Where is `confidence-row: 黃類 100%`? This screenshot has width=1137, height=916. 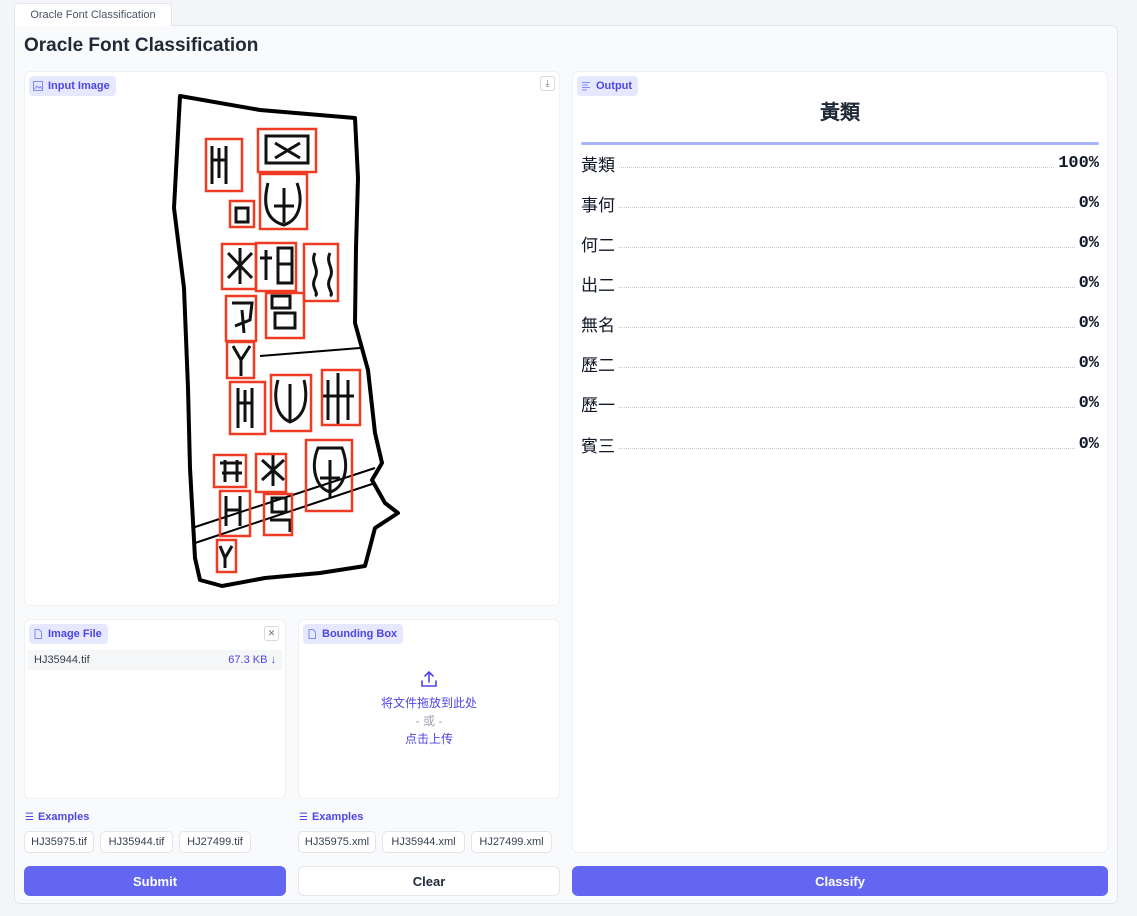
confidence-row: 黃類 100% is located at coordinates (840, 163).